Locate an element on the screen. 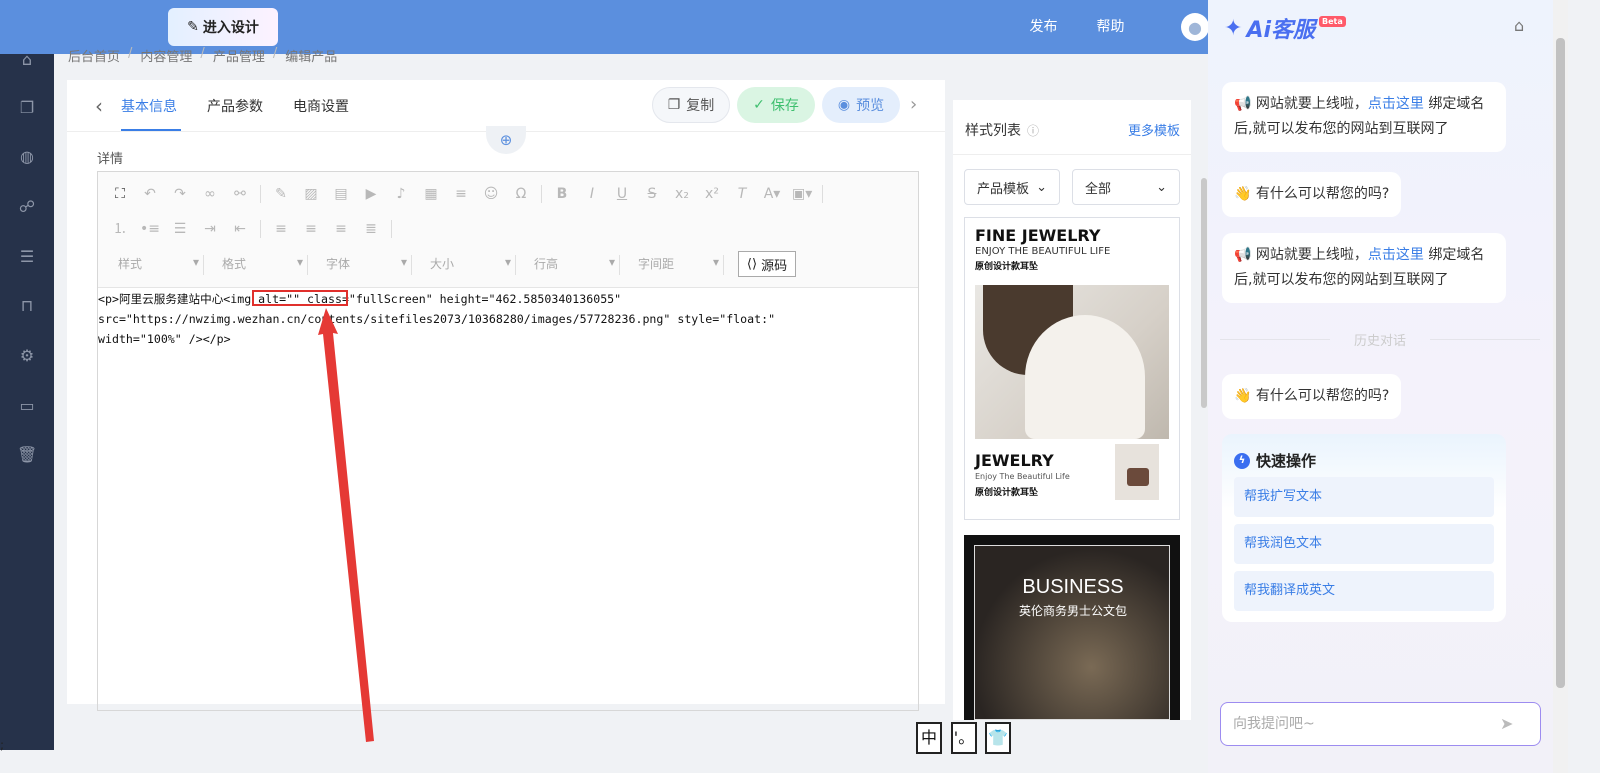 This screenshot has width=1600, height=773. ordered-list-icon: ⒈ is located at coordinates (120, 229).